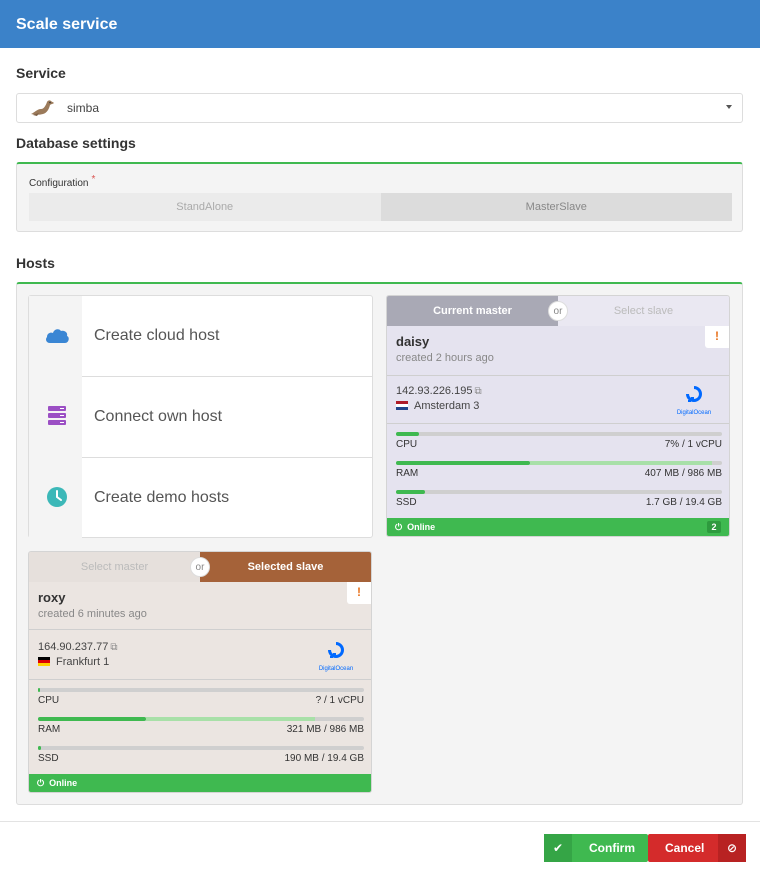  Describe the element at coordinates (83, 108) in the screenshot. I see `service-select-value: simba` at that location.